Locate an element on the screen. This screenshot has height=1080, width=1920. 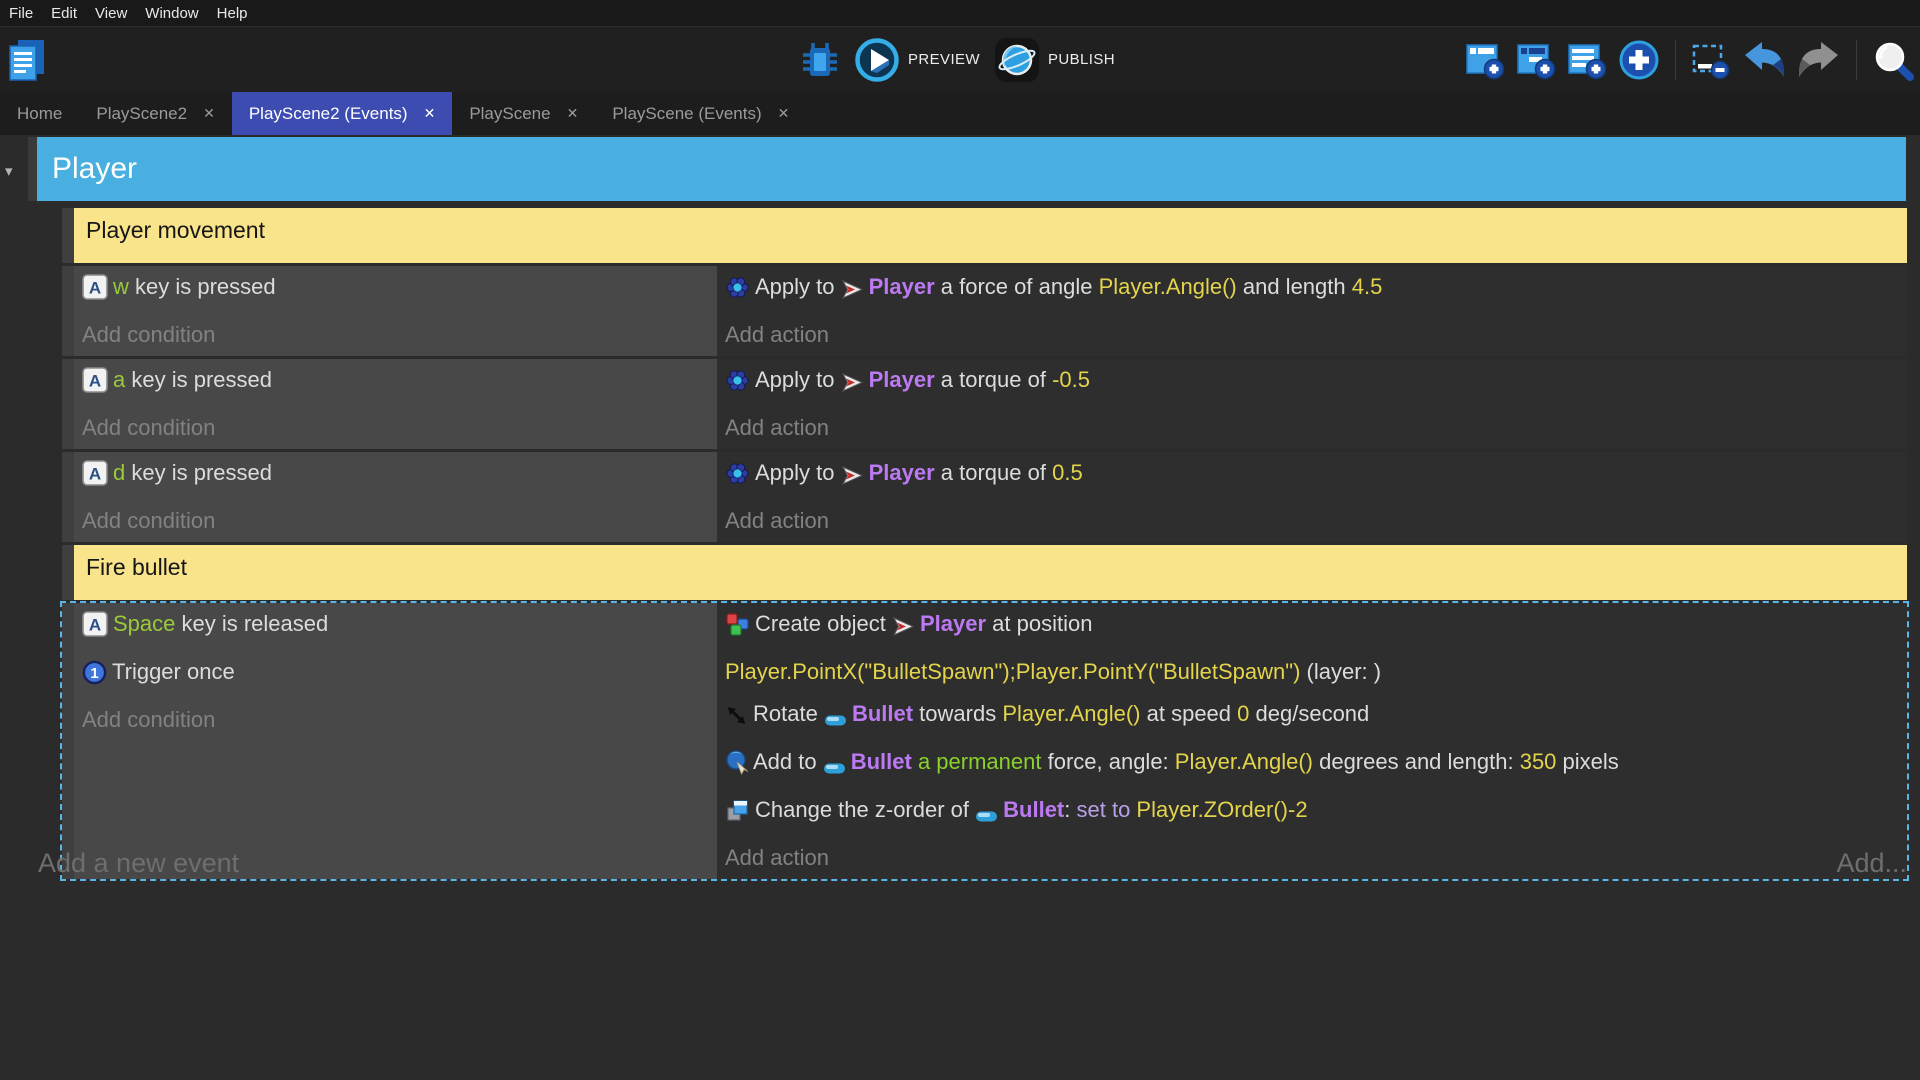
text-segment: Change the z-order of is located at coordinates (865, 809).